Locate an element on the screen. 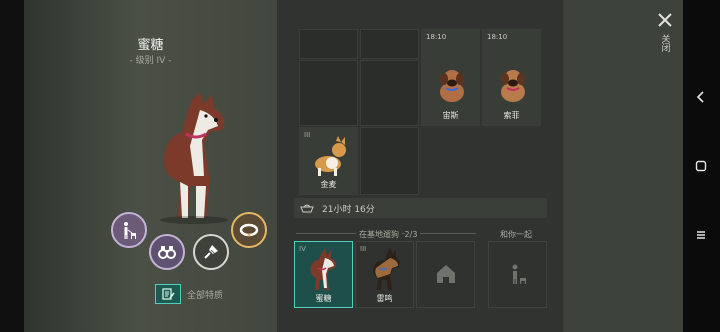 This screenshot has height=332, width=720. dog-name: 蜜糖 is located at coordinates (150, 45).